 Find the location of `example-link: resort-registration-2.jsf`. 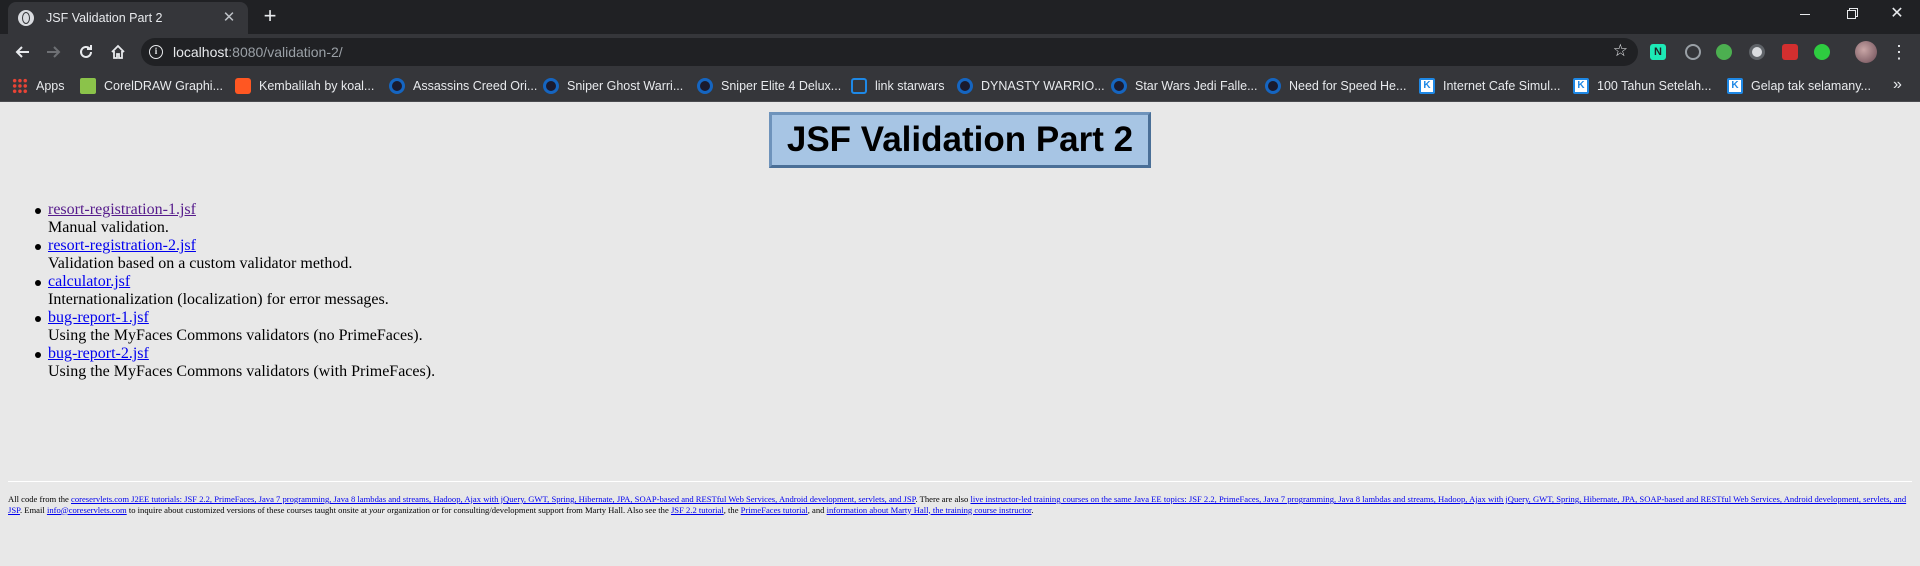

example-link: resort-registration-2.jsf is located at coordinates (241, 246).